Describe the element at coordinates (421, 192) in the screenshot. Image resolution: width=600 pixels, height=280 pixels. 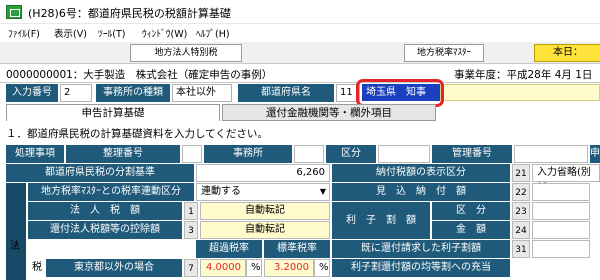
I see `expected-payment-label: 見 込 納 付 額` at that location.